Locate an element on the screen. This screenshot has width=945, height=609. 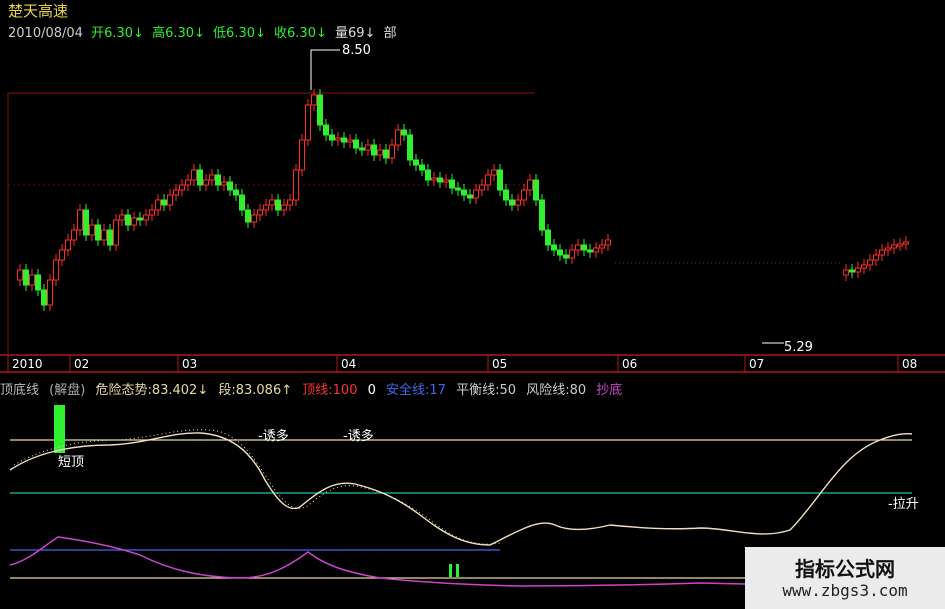
time-tick-label: 05 is located at coordinates (499, 364).